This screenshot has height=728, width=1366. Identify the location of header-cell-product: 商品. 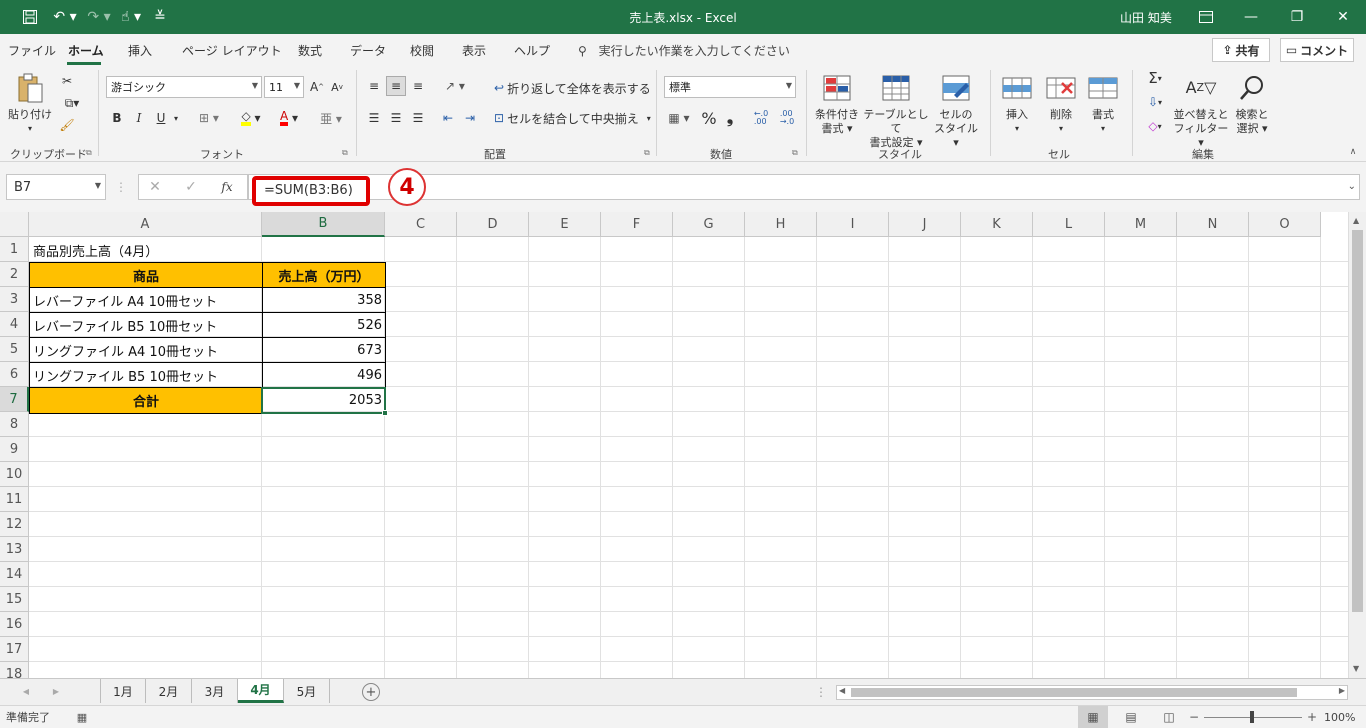
(146, 275).